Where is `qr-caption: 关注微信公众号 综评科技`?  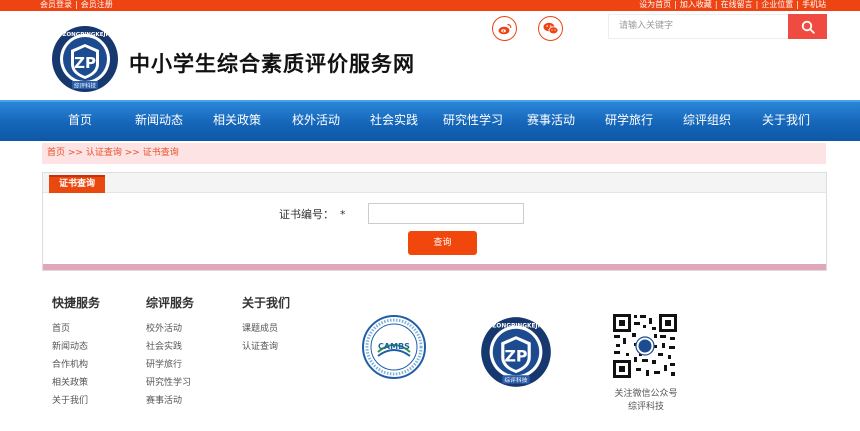 qr-caption: 关注微信公众号 综评科技 is located at coordinates (646, 401).